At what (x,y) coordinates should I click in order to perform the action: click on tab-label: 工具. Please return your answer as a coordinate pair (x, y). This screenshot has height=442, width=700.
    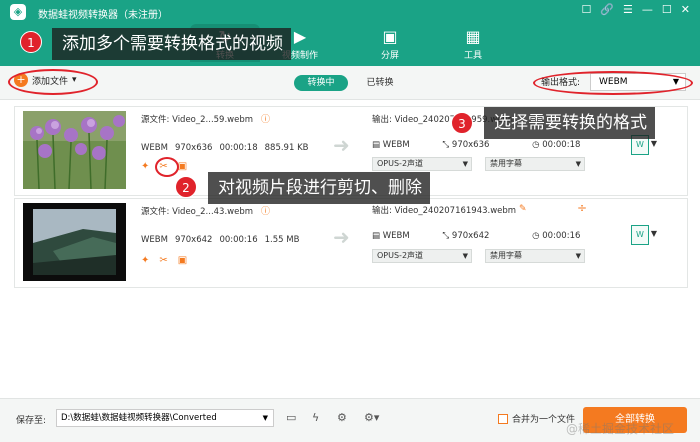
    Looking at the image, I should click on (472, 56).